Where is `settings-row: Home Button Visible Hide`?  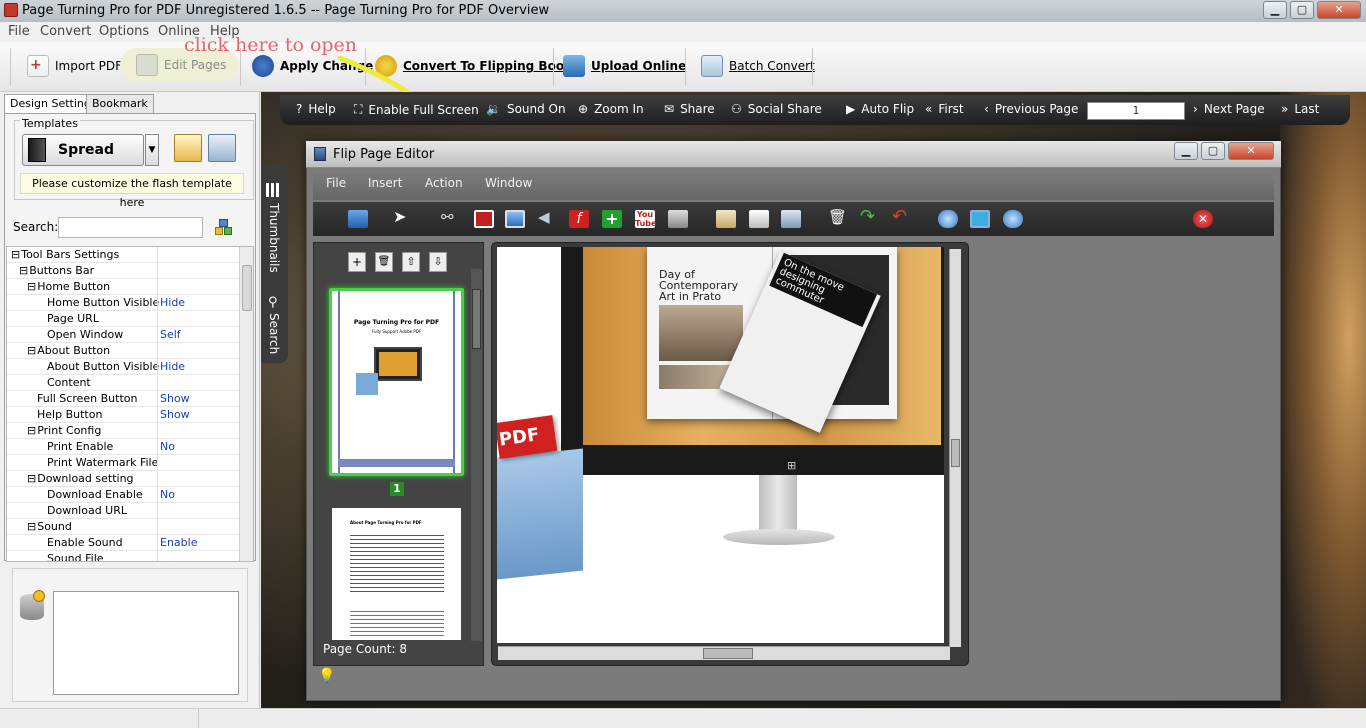
settings-row: Home Button Visible Hide is located at coordinates (123, 303).